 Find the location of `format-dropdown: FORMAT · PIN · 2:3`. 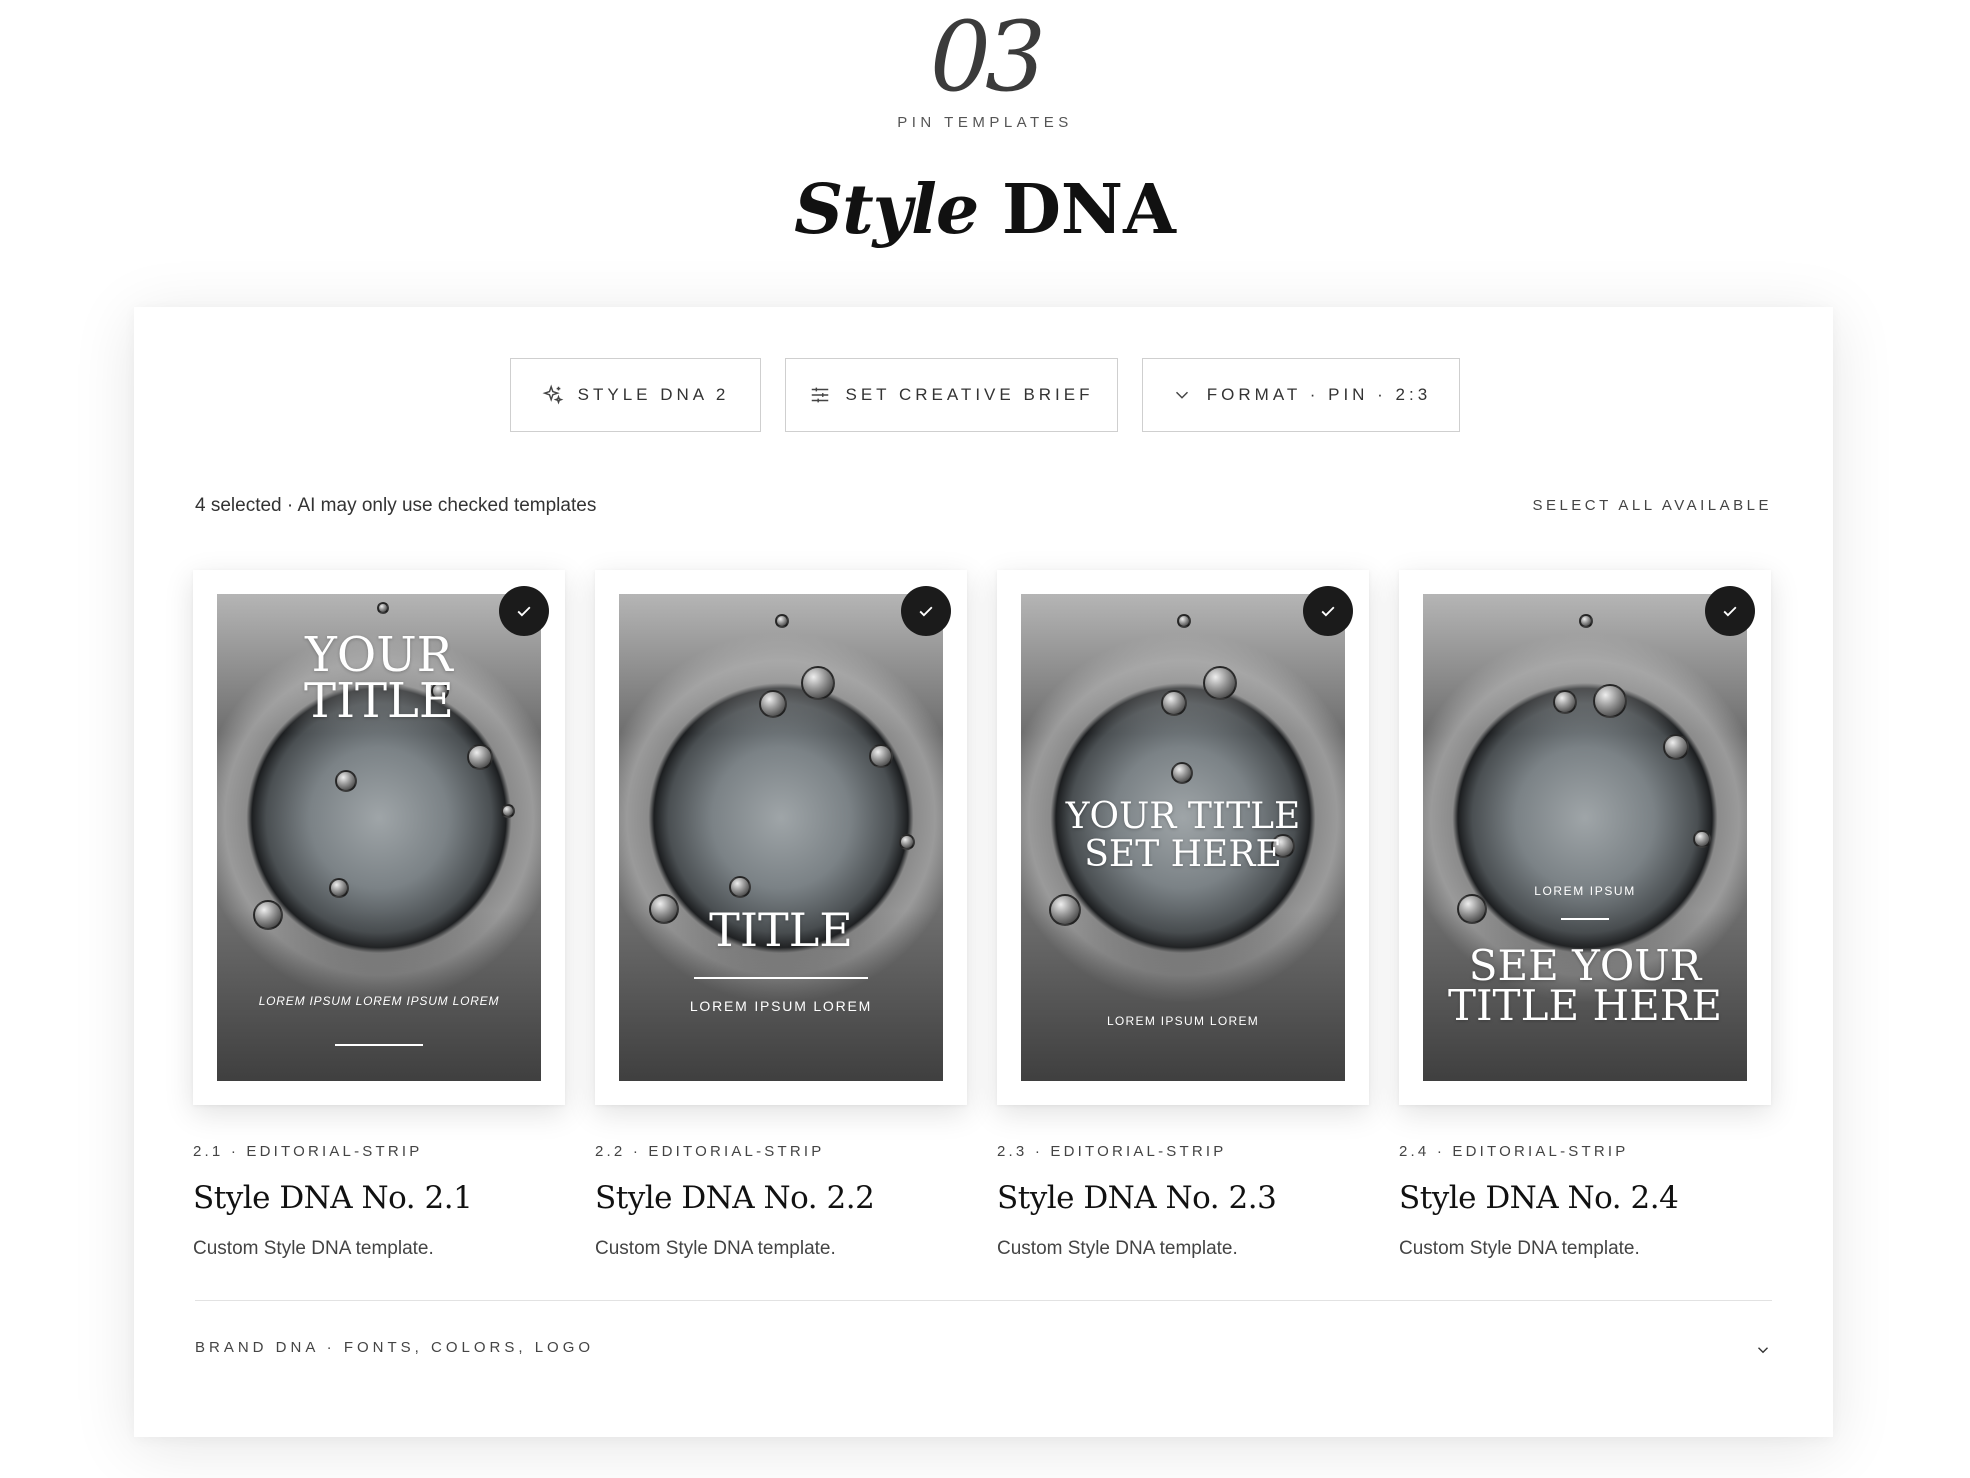

format-dropdown: FORMAT · PIN · 2:3 is located at coordinates (1301, 395).